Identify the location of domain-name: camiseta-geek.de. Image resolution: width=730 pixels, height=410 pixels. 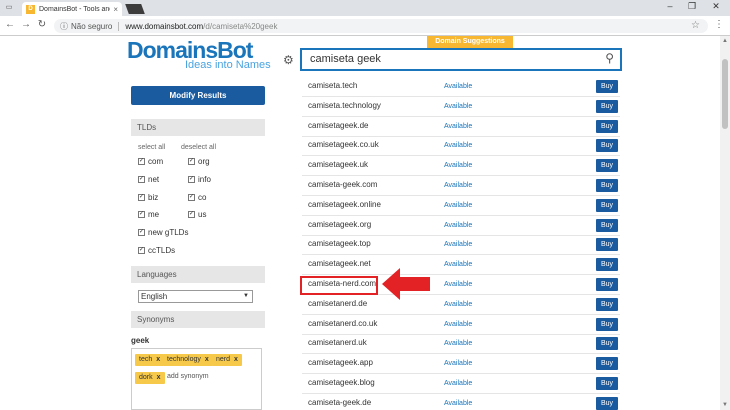
(339, 402).